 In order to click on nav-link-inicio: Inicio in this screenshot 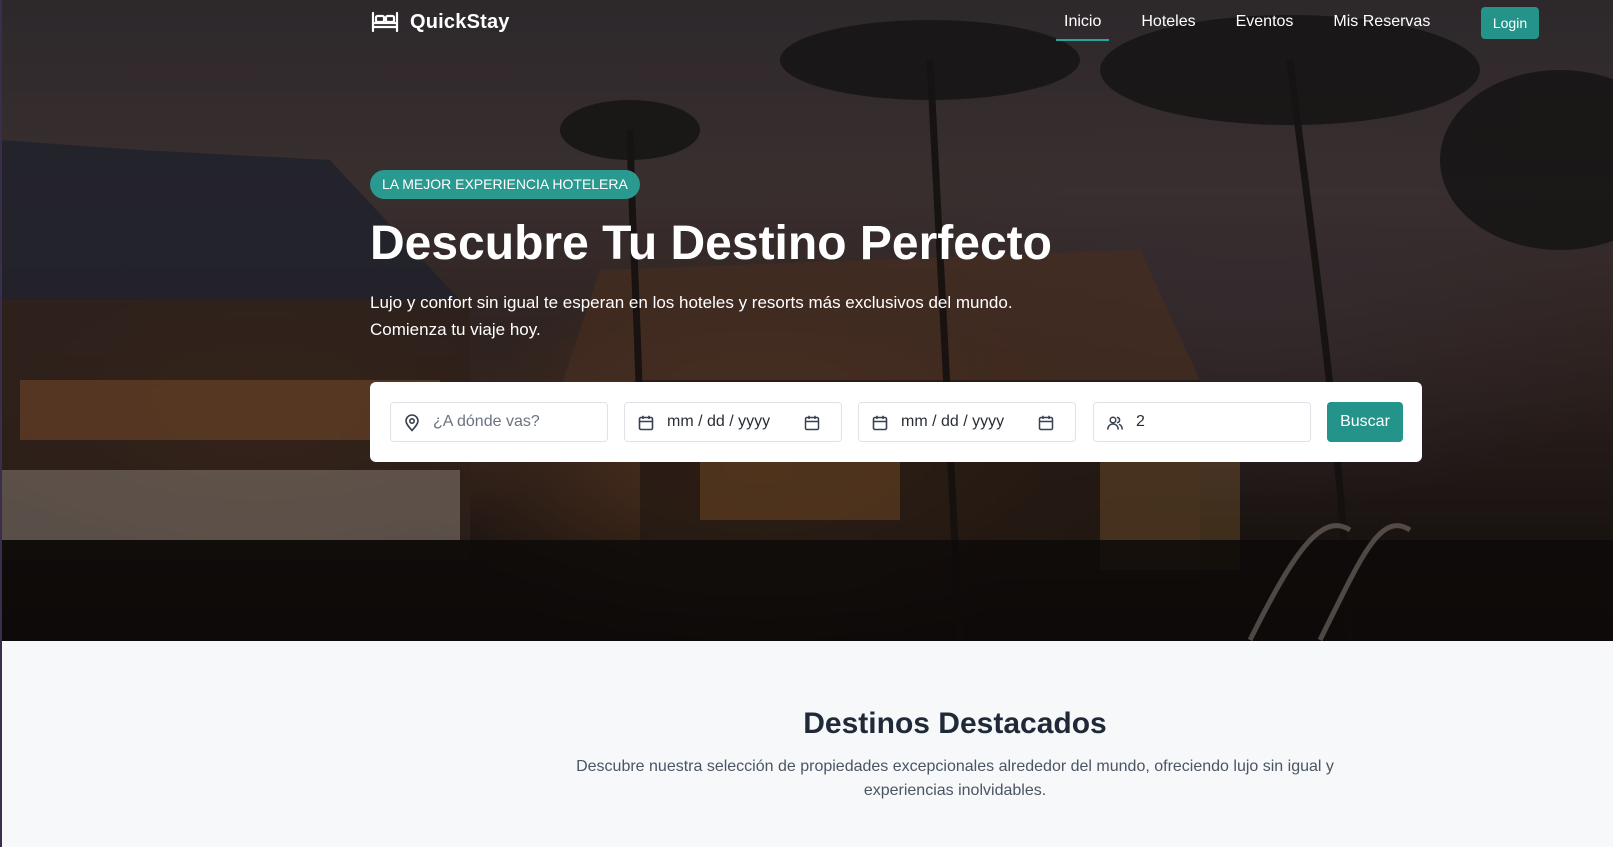, I will do `click(1082, 27)`.